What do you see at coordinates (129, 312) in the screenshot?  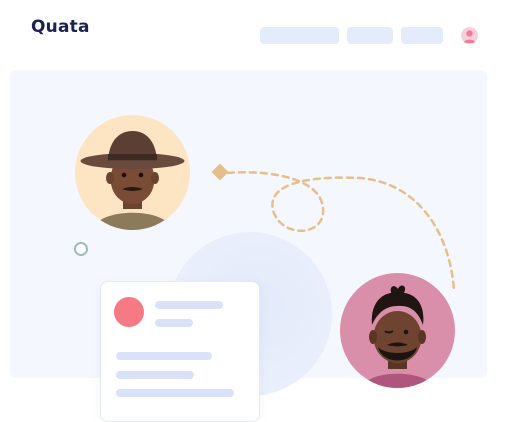 I see `card-avatar-placeholder` at bounding box center [129, 312].